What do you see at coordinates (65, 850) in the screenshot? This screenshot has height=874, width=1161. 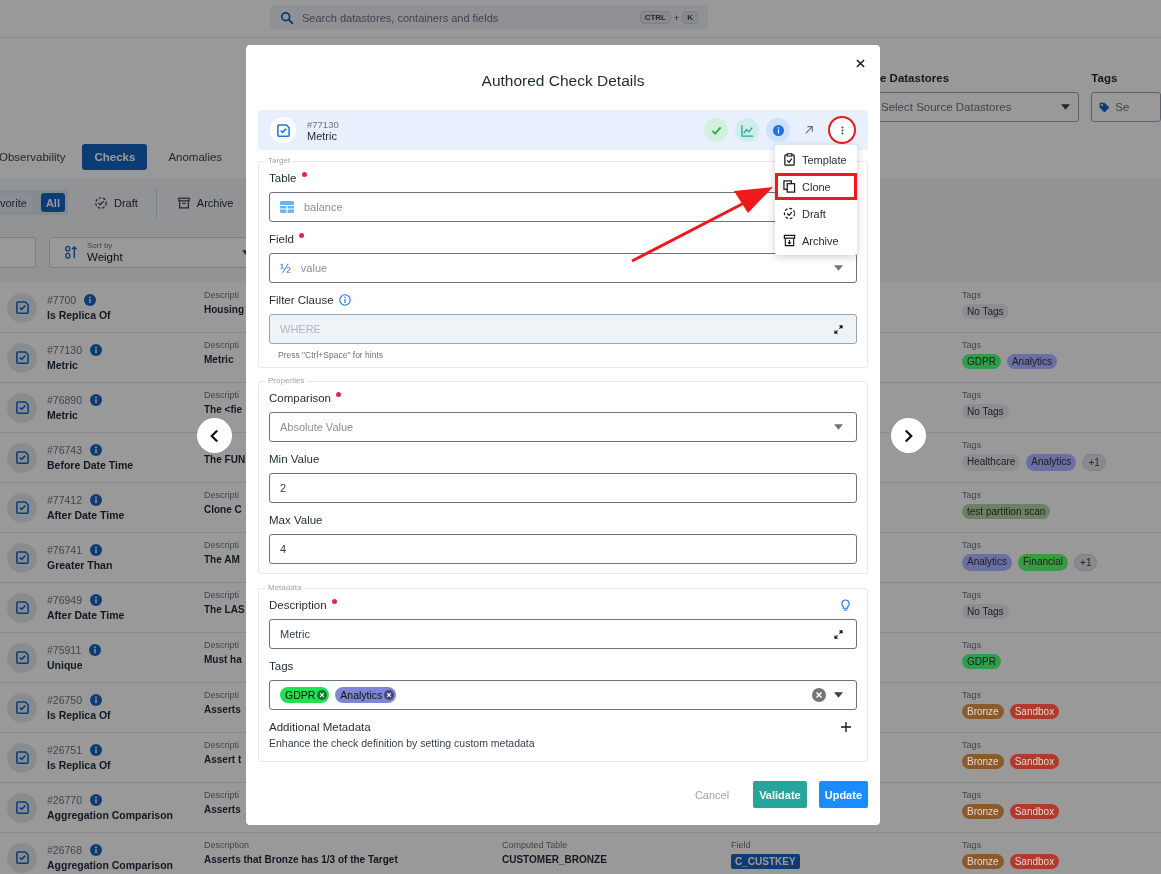 I see `check-id: #26768` at bounding box center [65, 850].